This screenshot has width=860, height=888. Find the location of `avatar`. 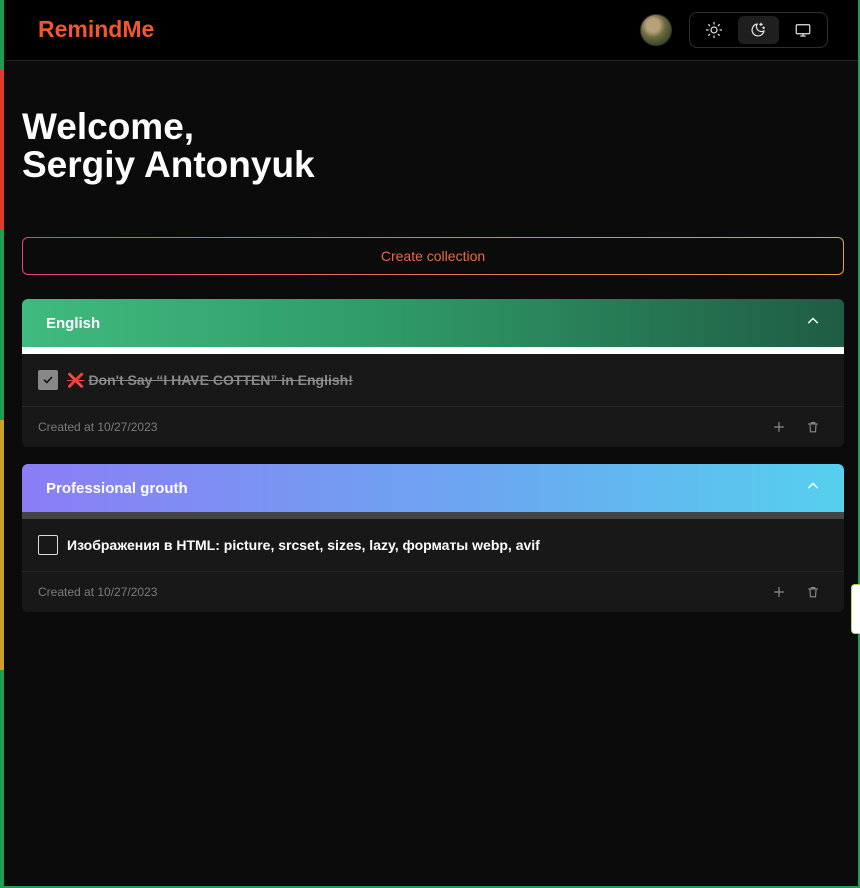

avatar is located at coordinates (656, 30).